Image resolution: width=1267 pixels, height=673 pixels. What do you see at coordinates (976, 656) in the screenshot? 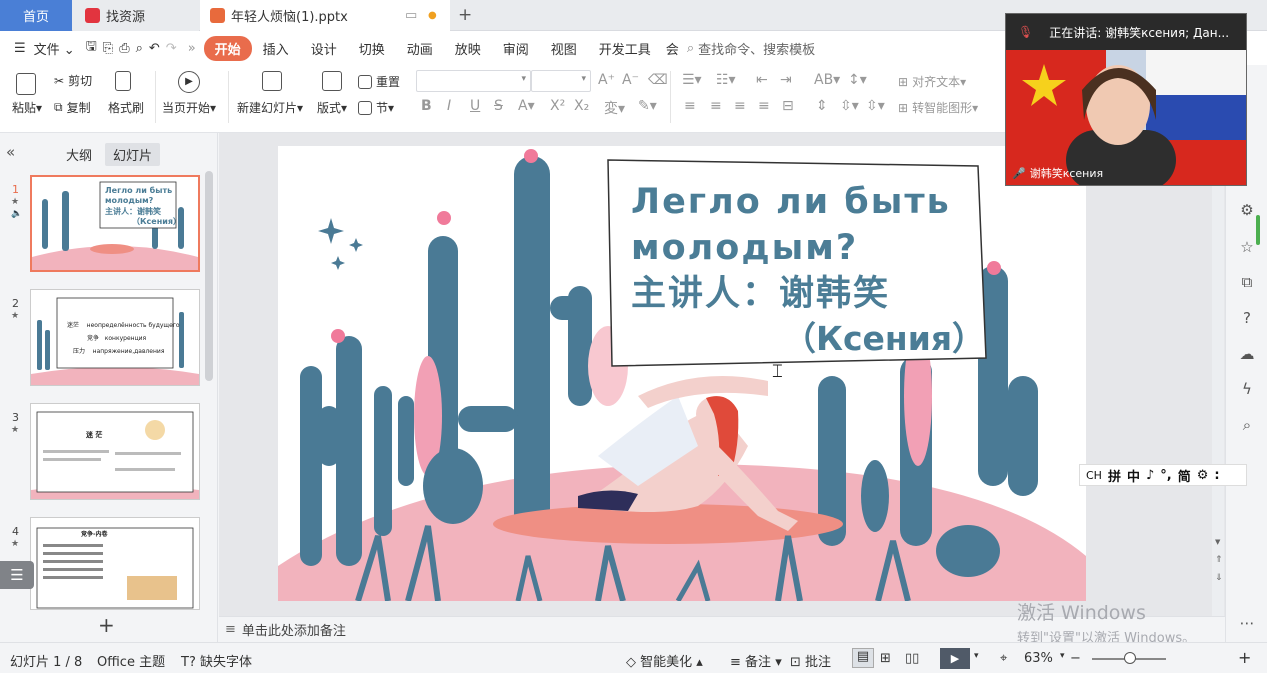
I see `play-options-icon: ▾` at bounding box center [976, 656].